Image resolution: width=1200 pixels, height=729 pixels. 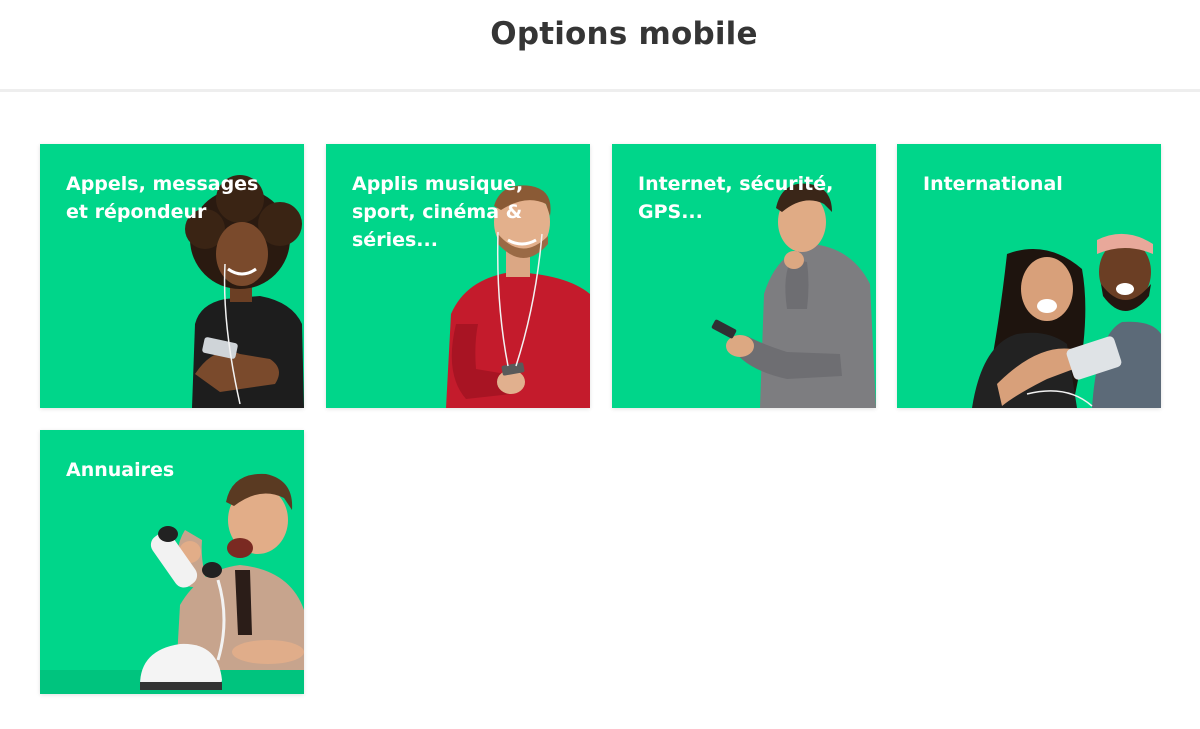 What do you see at coordinates (1029, 276) in the screenshot?
I see `option-tile-international: International` at bounding box center [1029, 276].